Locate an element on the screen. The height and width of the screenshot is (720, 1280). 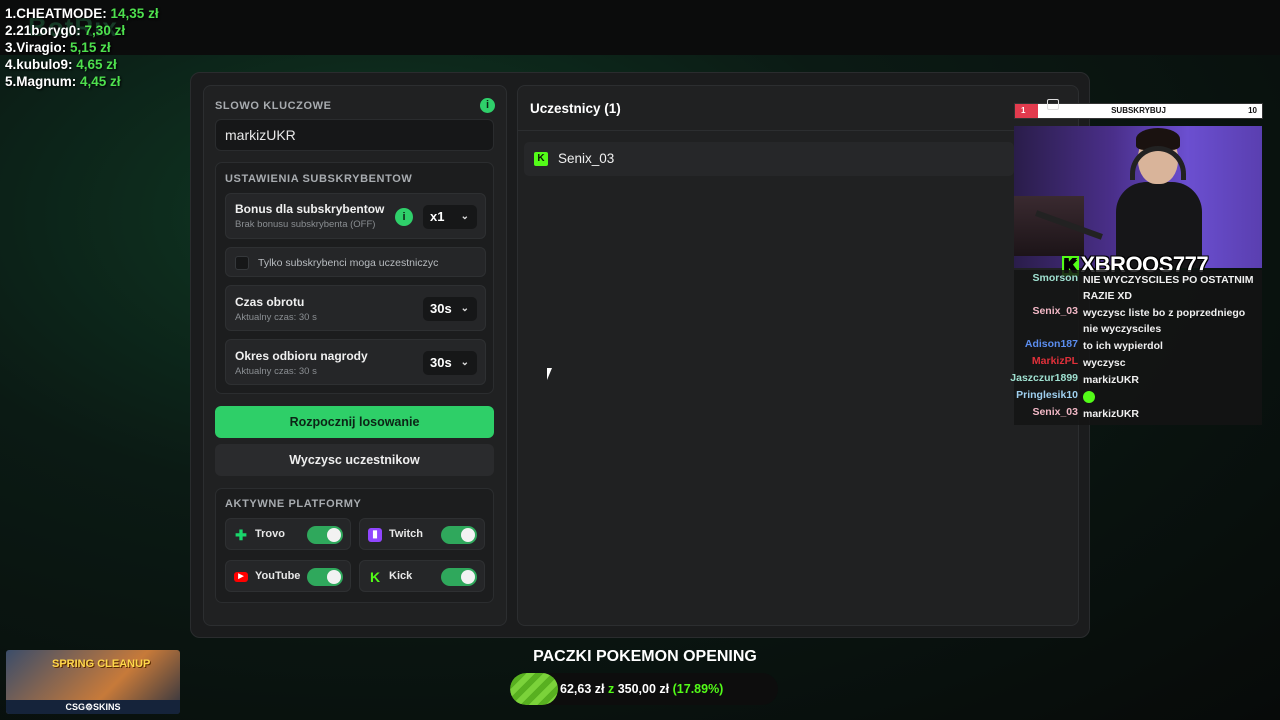
subscribers-only-checkbox is located at coordinates (242, 263).